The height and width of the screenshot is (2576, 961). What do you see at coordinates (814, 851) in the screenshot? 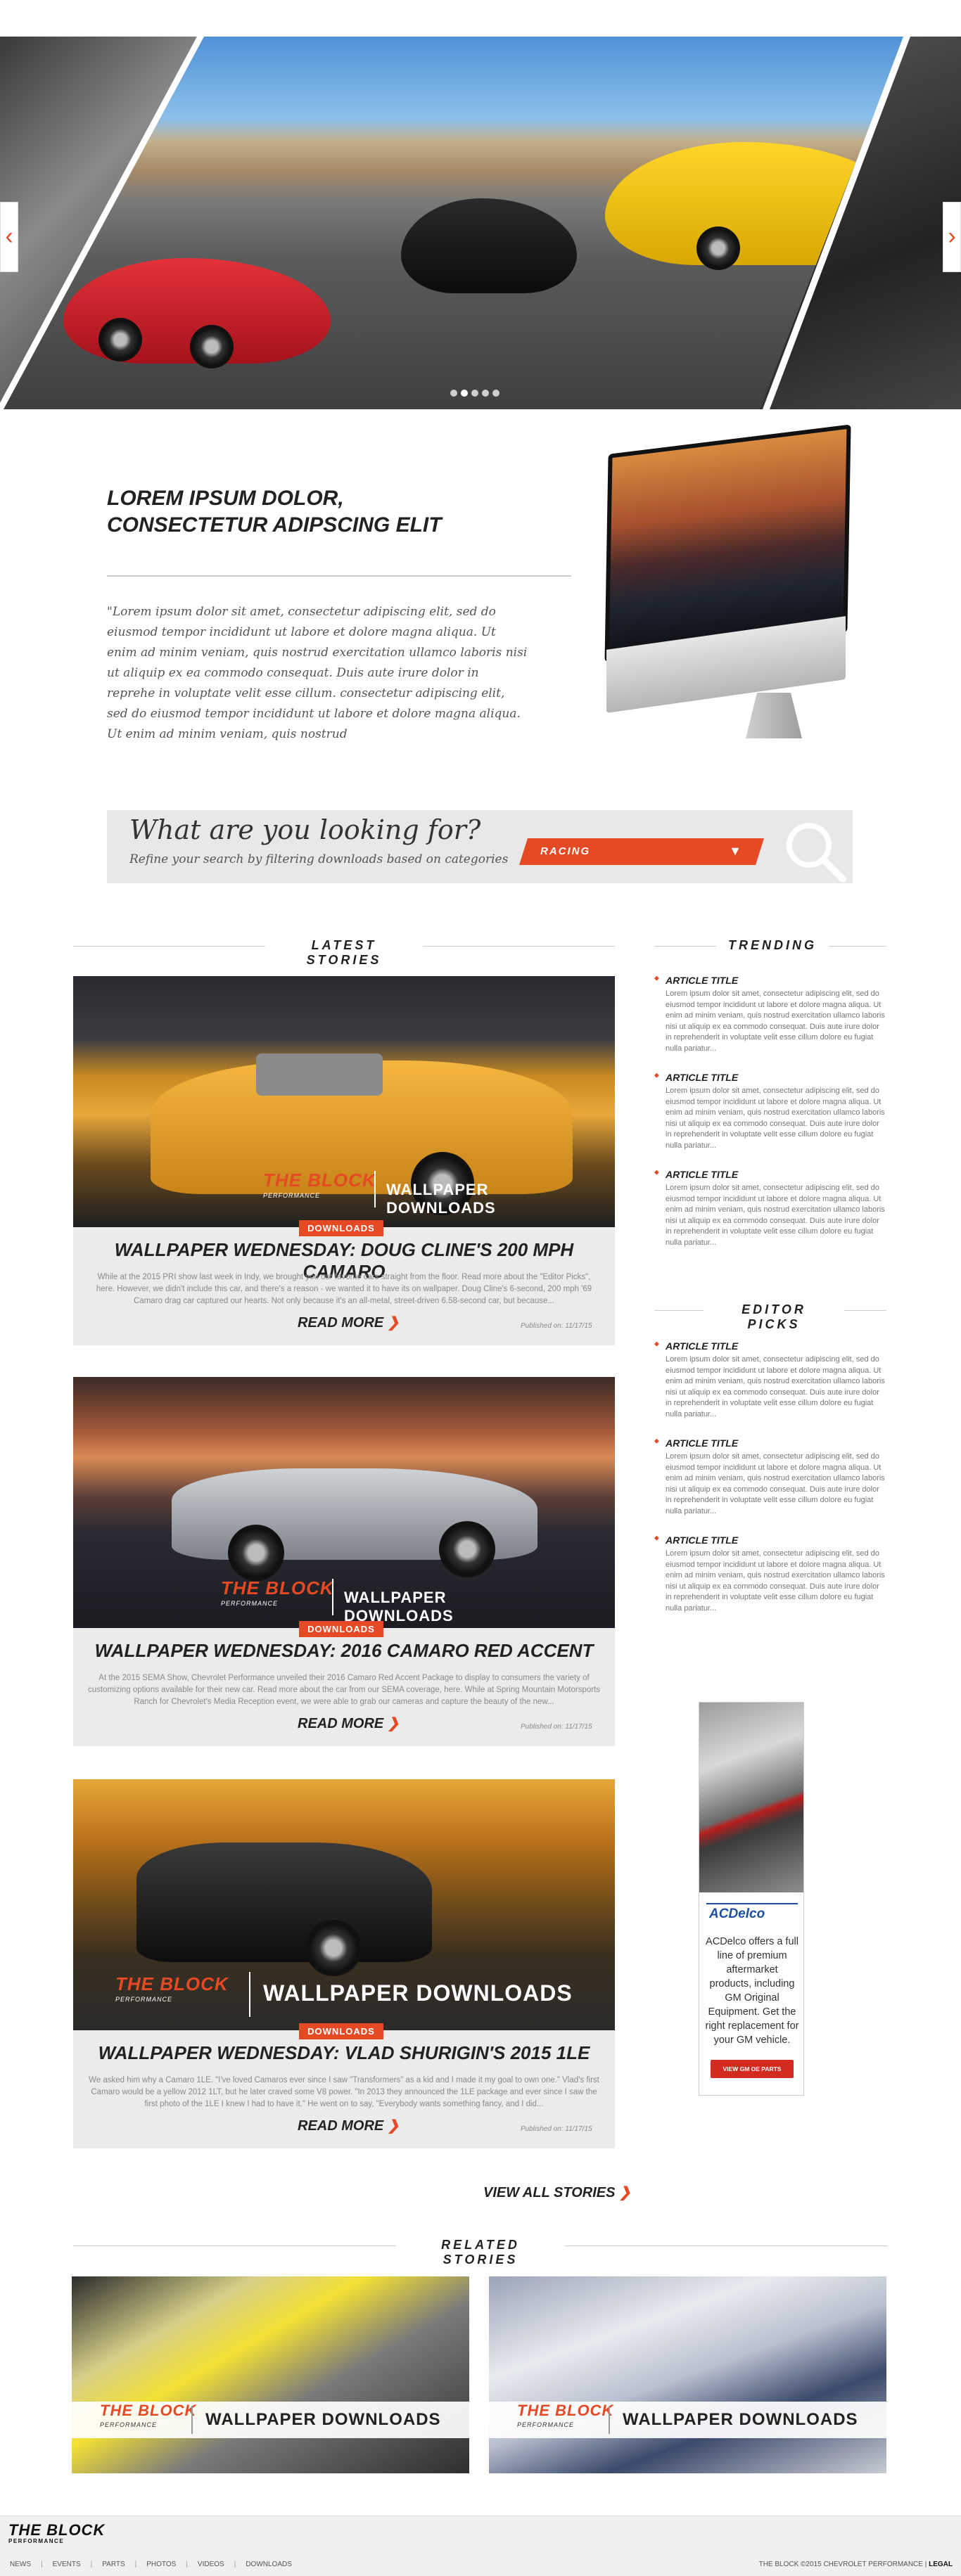
I see `search-icon` at bounding box center [814, 851].